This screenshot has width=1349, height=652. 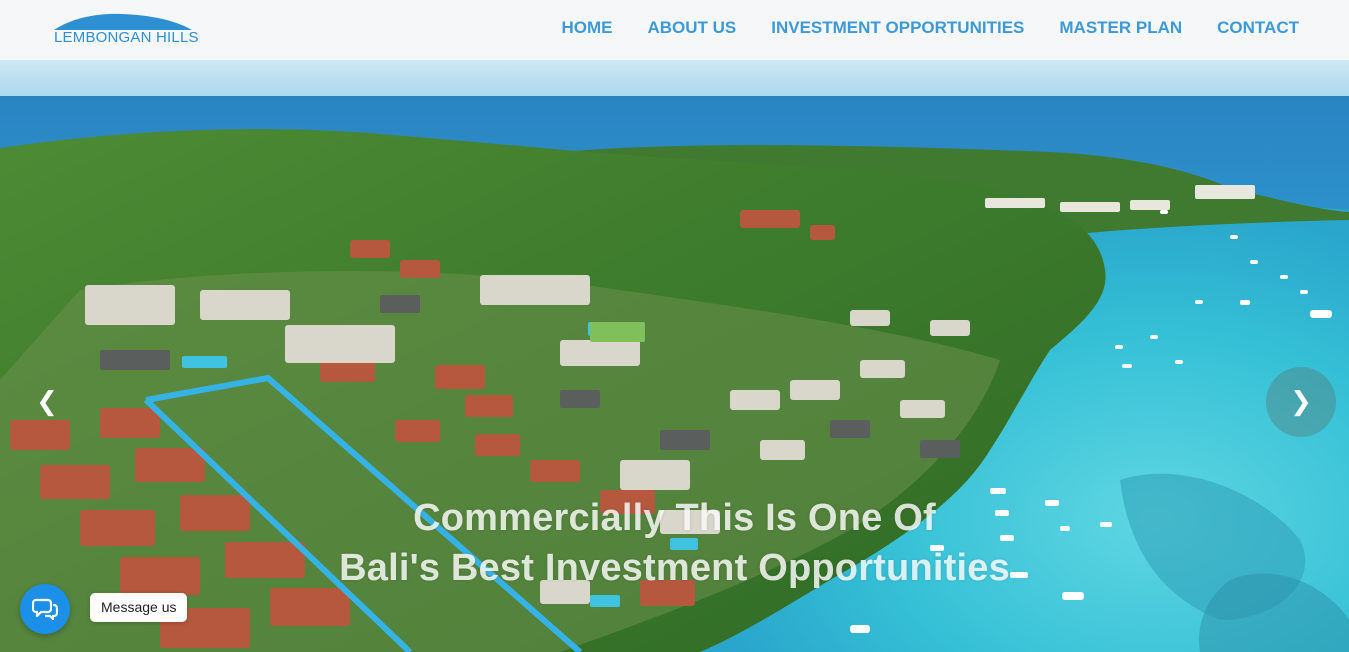 What do you see at coordinates (1120, 28) in the screenshot?
I see `nav-master-plan: MASTER PLAN` at bounding box center [1120, 28].